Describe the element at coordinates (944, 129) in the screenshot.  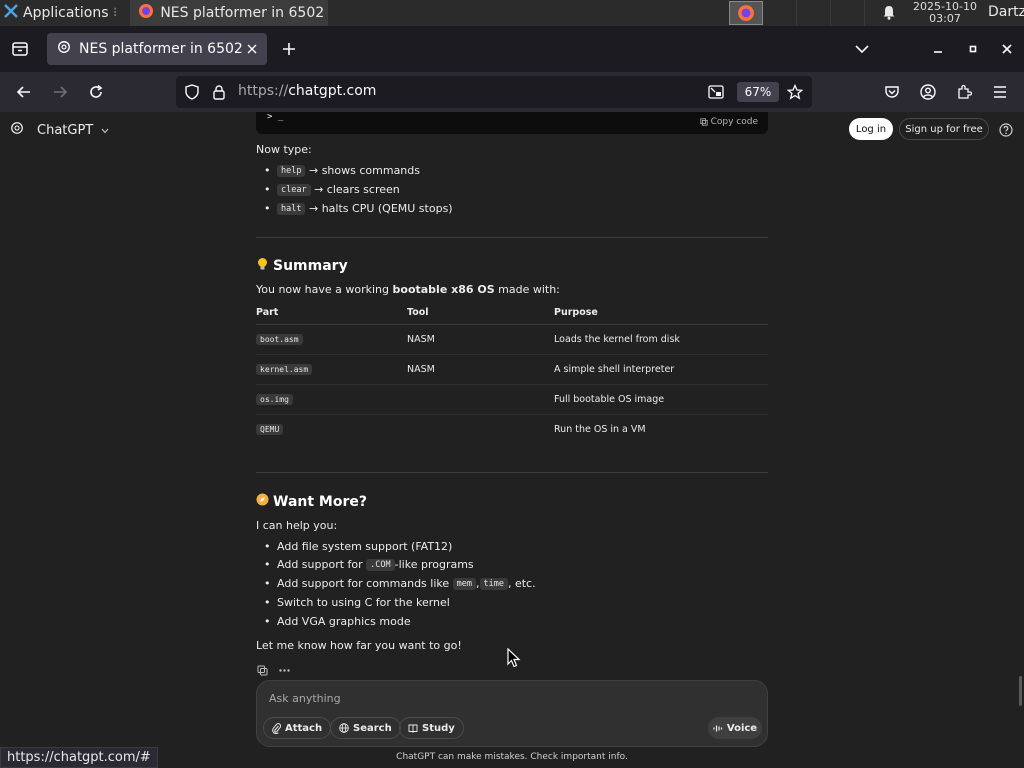
I see `sign-up-button: Sign up for free` at that location.